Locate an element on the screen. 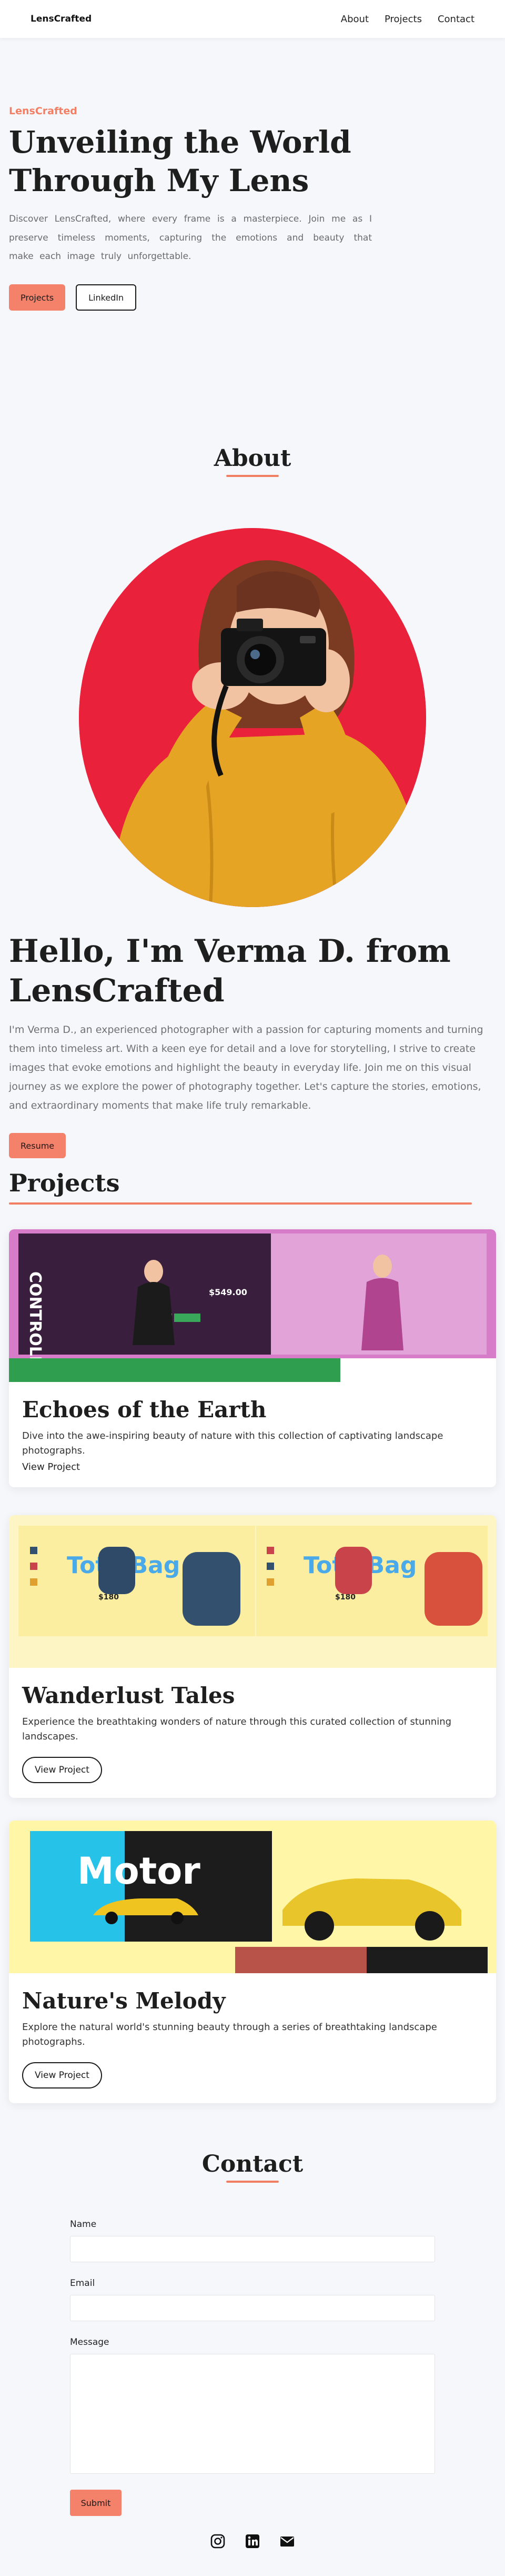 The height and width of the screenshot is (2576, 505). instagram-icon is located at coordinates (218, 2541).